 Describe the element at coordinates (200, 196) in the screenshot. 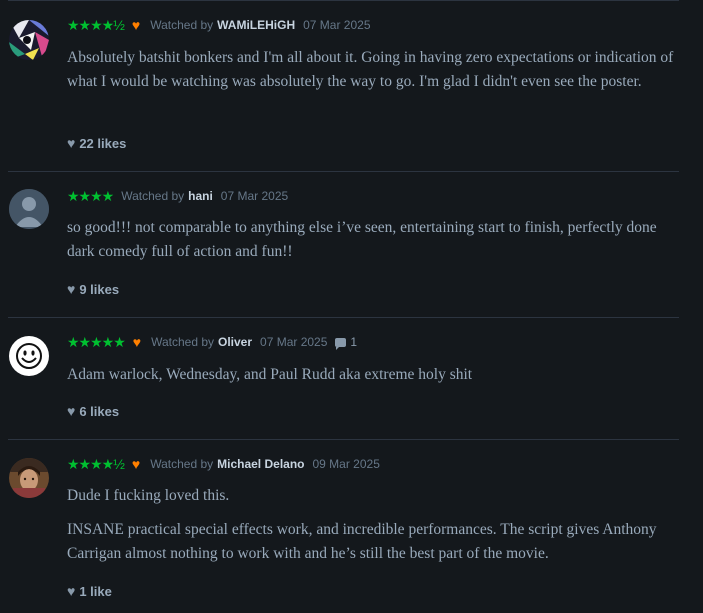

I see `username-link: hani` at that location.